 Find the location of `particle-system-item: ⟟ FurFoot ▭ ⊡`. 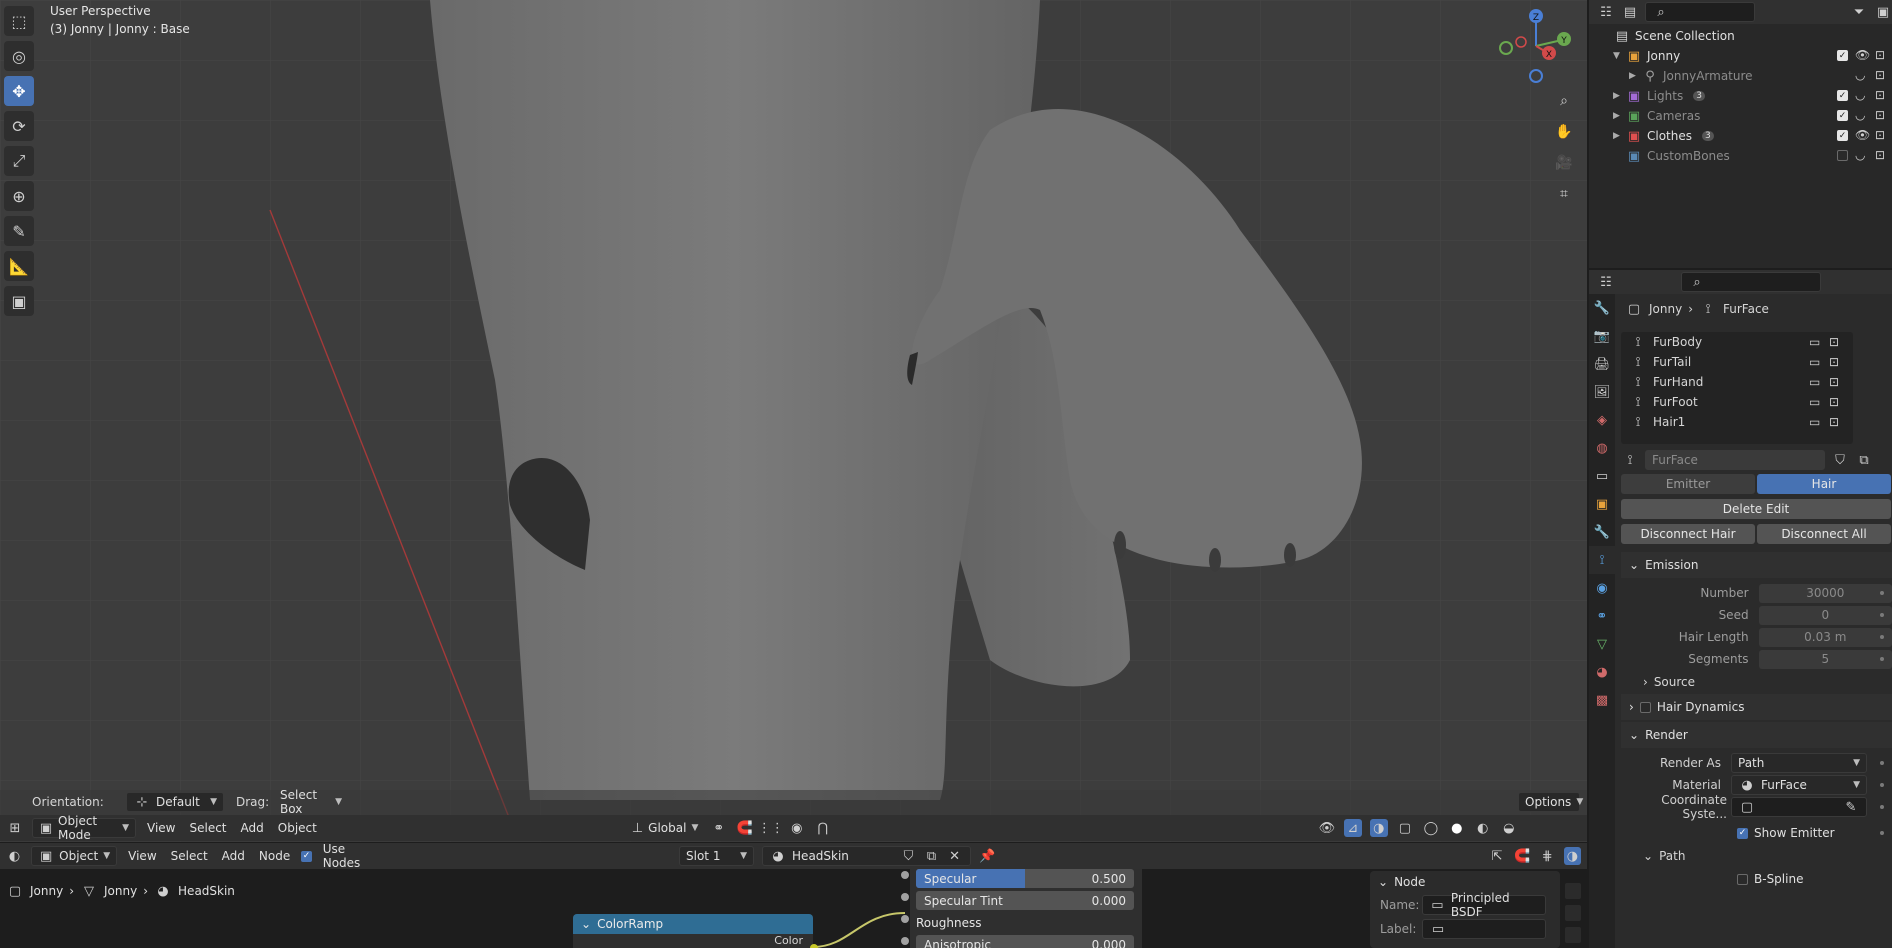

particle-system-item: ⟟ FurFoot ▭ ⊡ is located at coordinates (1737, 402).